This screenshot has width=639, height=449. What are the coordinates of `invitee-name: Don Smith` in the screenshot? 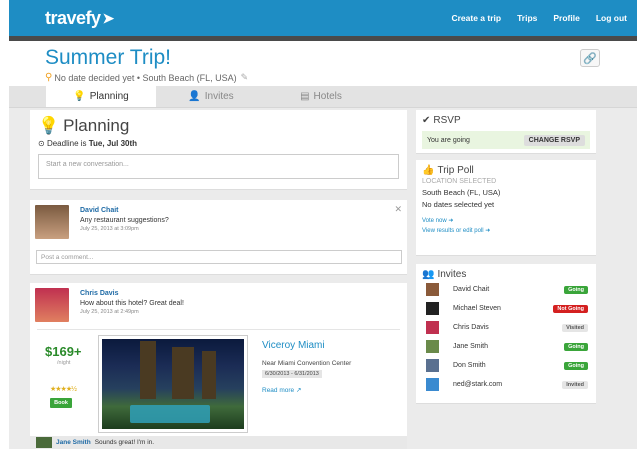 It's located at (469, 365).